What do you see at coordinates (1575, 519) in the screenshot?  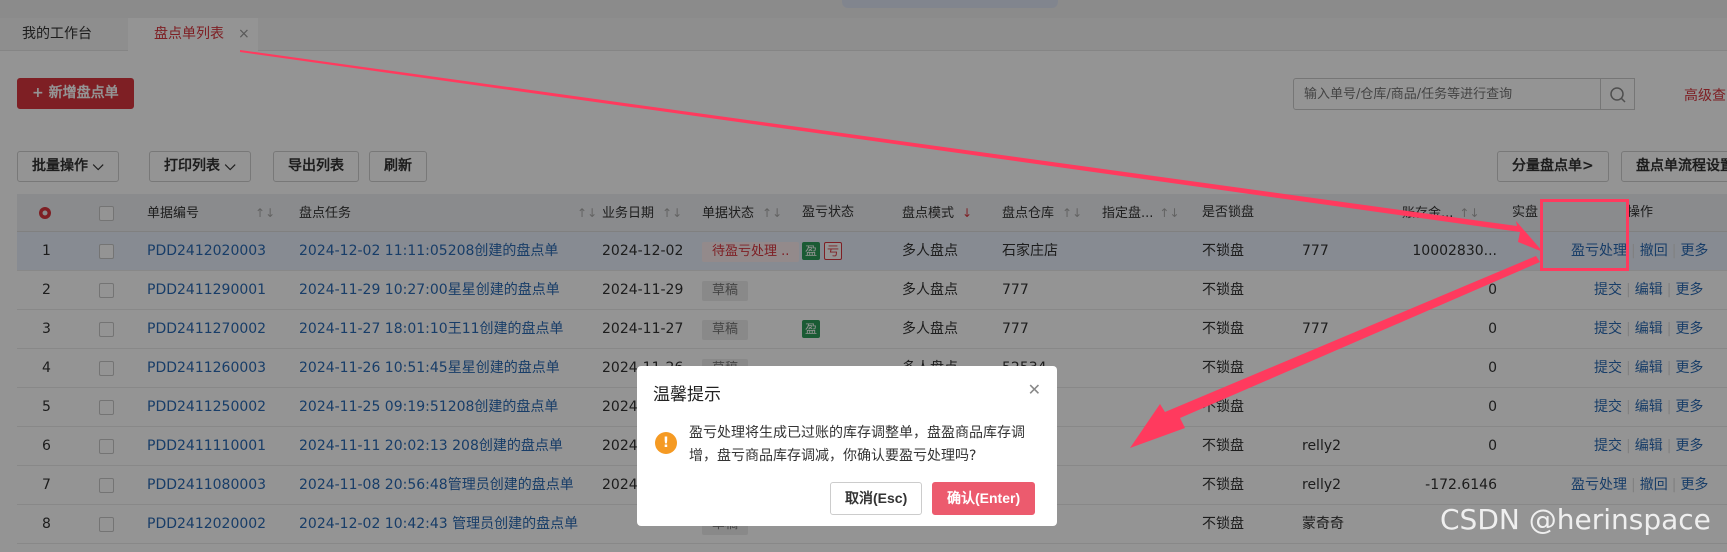 I see `watermark: CSDN @herinspace` at bounding box center [1575, 519].